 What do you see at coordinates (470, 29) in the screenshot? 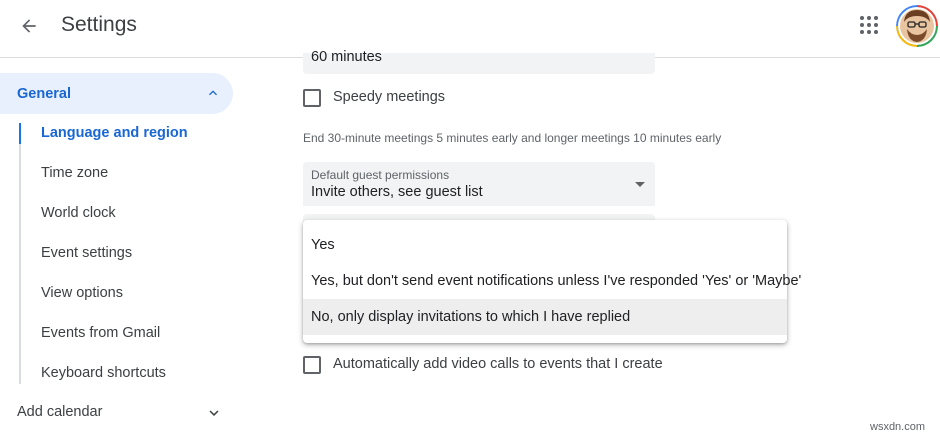
I see `top-app-bar: Settings` at bounding box center [470, 29].